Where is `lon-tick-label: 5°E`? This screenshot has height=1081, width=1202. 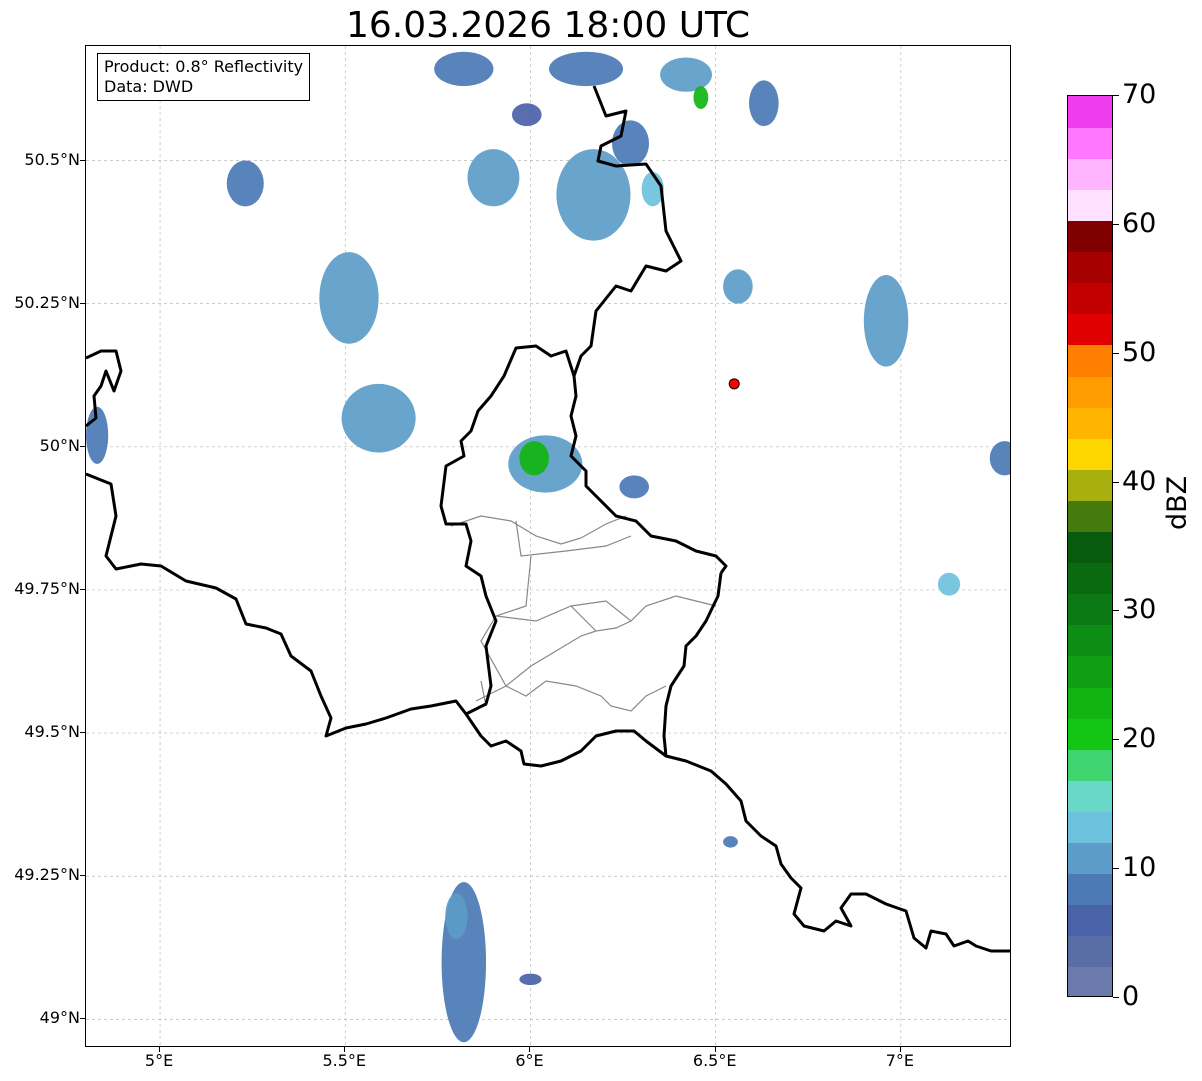 lon-tick-label: 5°E is located at coordinates (159, 1060).